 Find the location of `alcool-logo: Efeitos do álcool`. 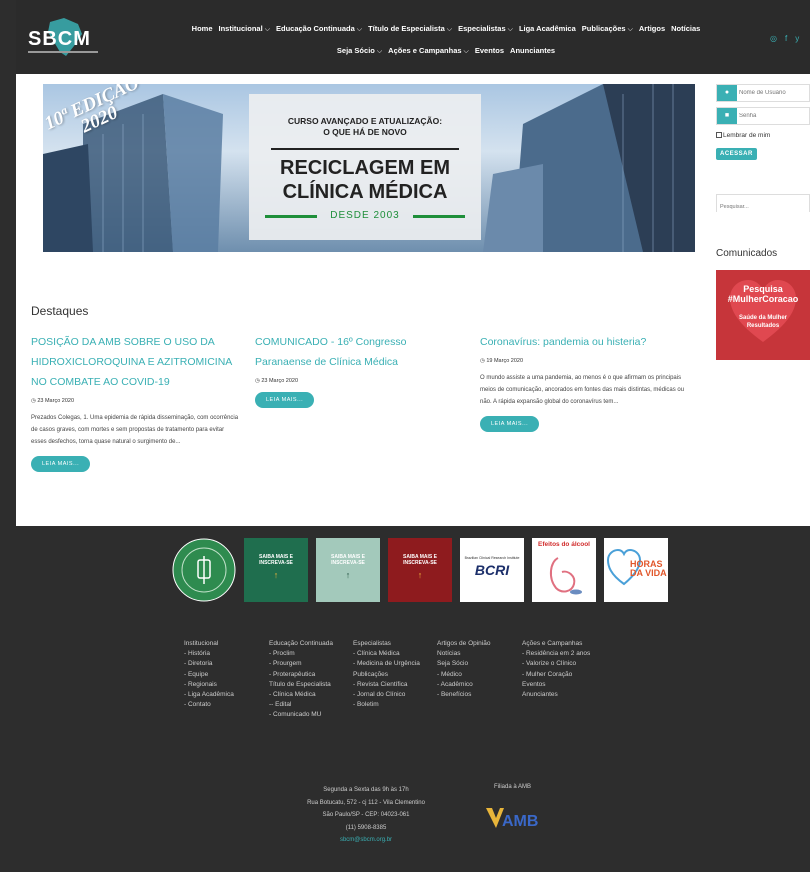

alcool-logo: Efeitos do álcool is located at coordinates (564, 570).